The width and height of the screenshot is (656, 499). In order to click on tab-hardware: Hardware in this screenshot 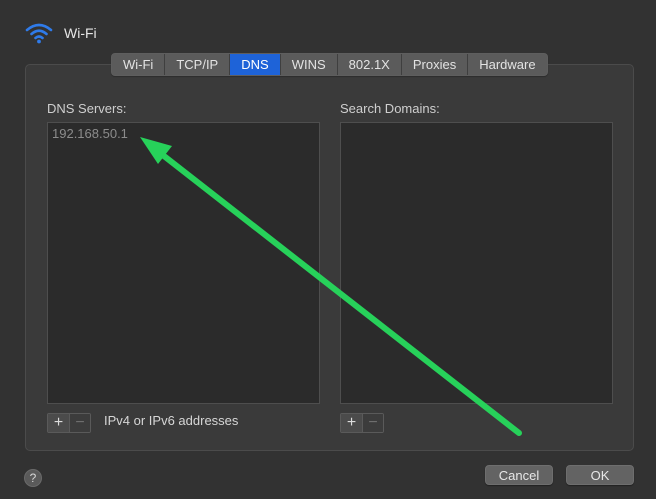, I will do `click(507, 64)`.